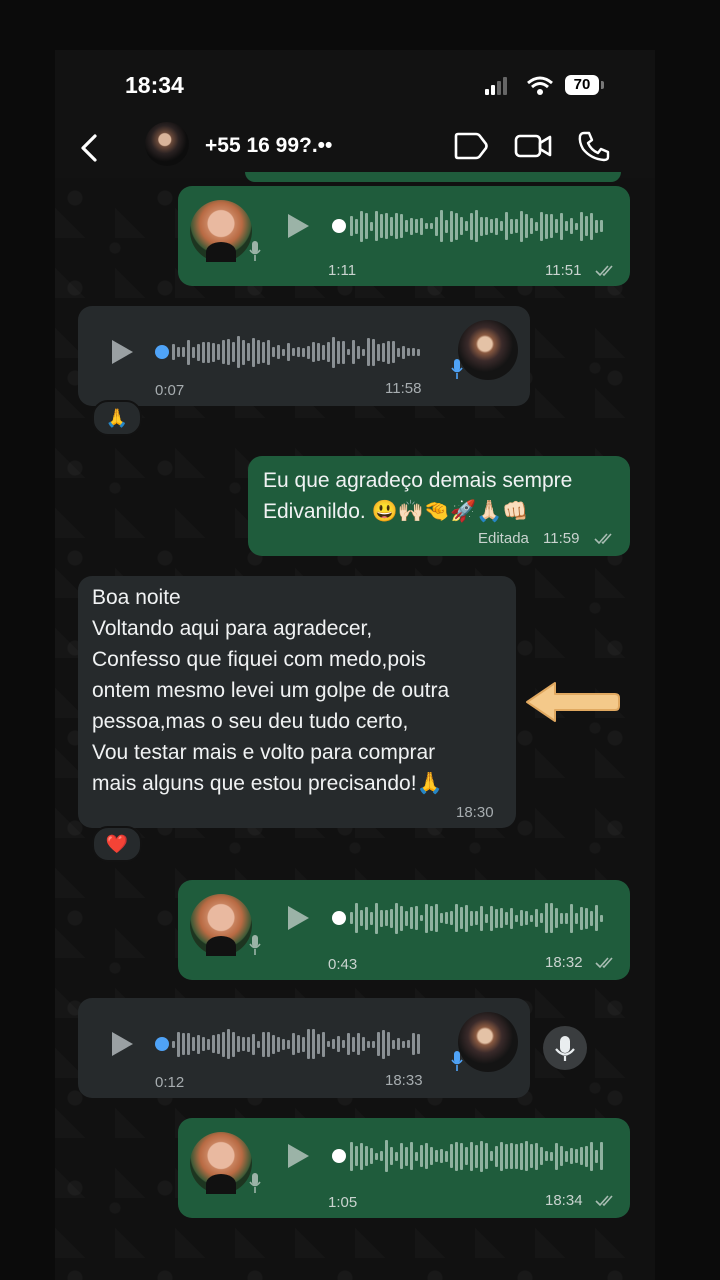 The height and width of the screenshot is (1280, 720). What do you see at coordinates (170, 1082) in the screenshot?
I see `voice-duration: 0:12` at bounding box center [170, 1082].